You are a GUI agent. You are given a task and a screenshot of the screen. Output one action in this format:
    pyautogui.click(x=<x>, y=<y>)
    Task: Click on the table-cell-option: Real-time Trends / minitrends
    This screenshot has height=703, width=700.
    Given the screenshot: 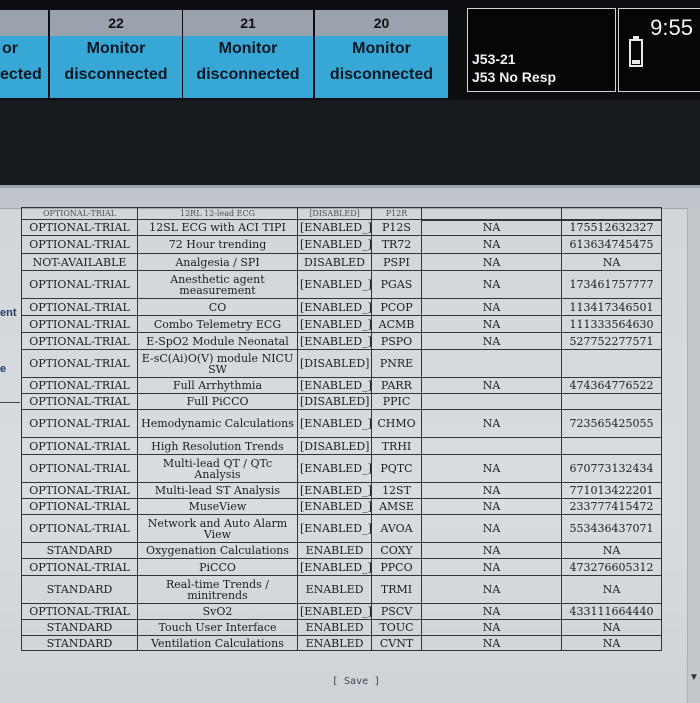 What is the action you would take?
    pyautogui.click(x=217, y=589)
    